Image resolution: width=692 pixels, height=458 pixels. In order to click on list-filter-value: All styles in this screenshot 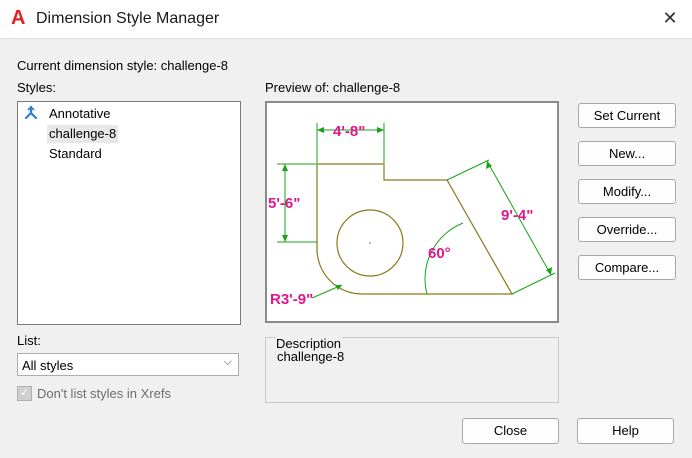, I will do `click(48, 365)`.